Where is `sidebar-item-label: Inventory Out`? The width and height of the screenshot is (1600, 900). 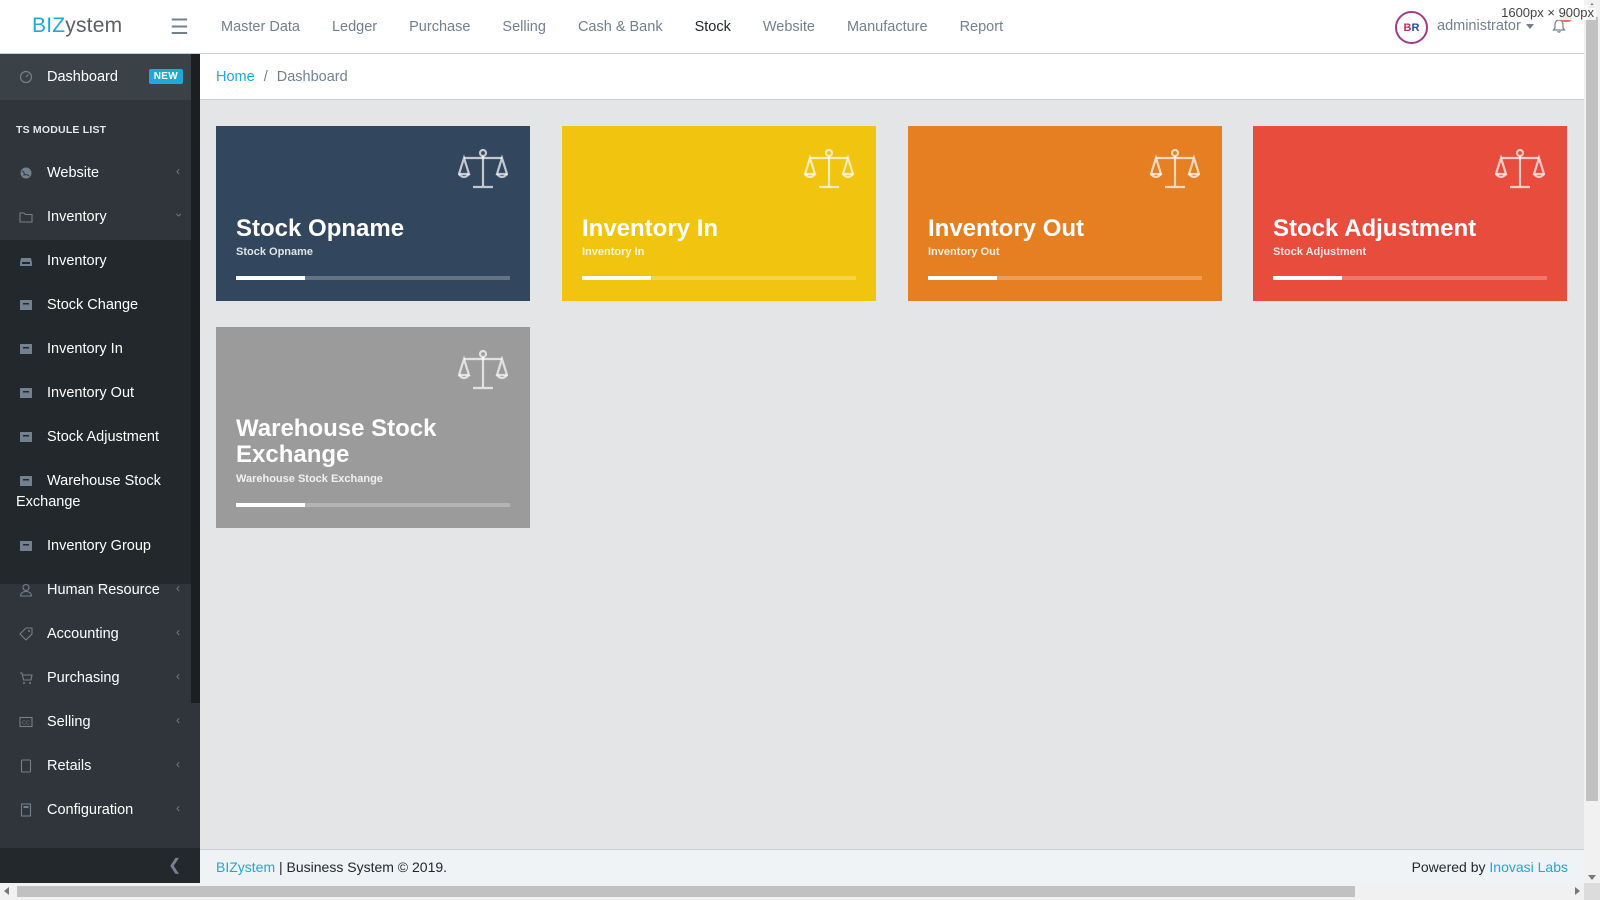 sidebar-item-label: Inventory Out is located at coordinates (91, 393).